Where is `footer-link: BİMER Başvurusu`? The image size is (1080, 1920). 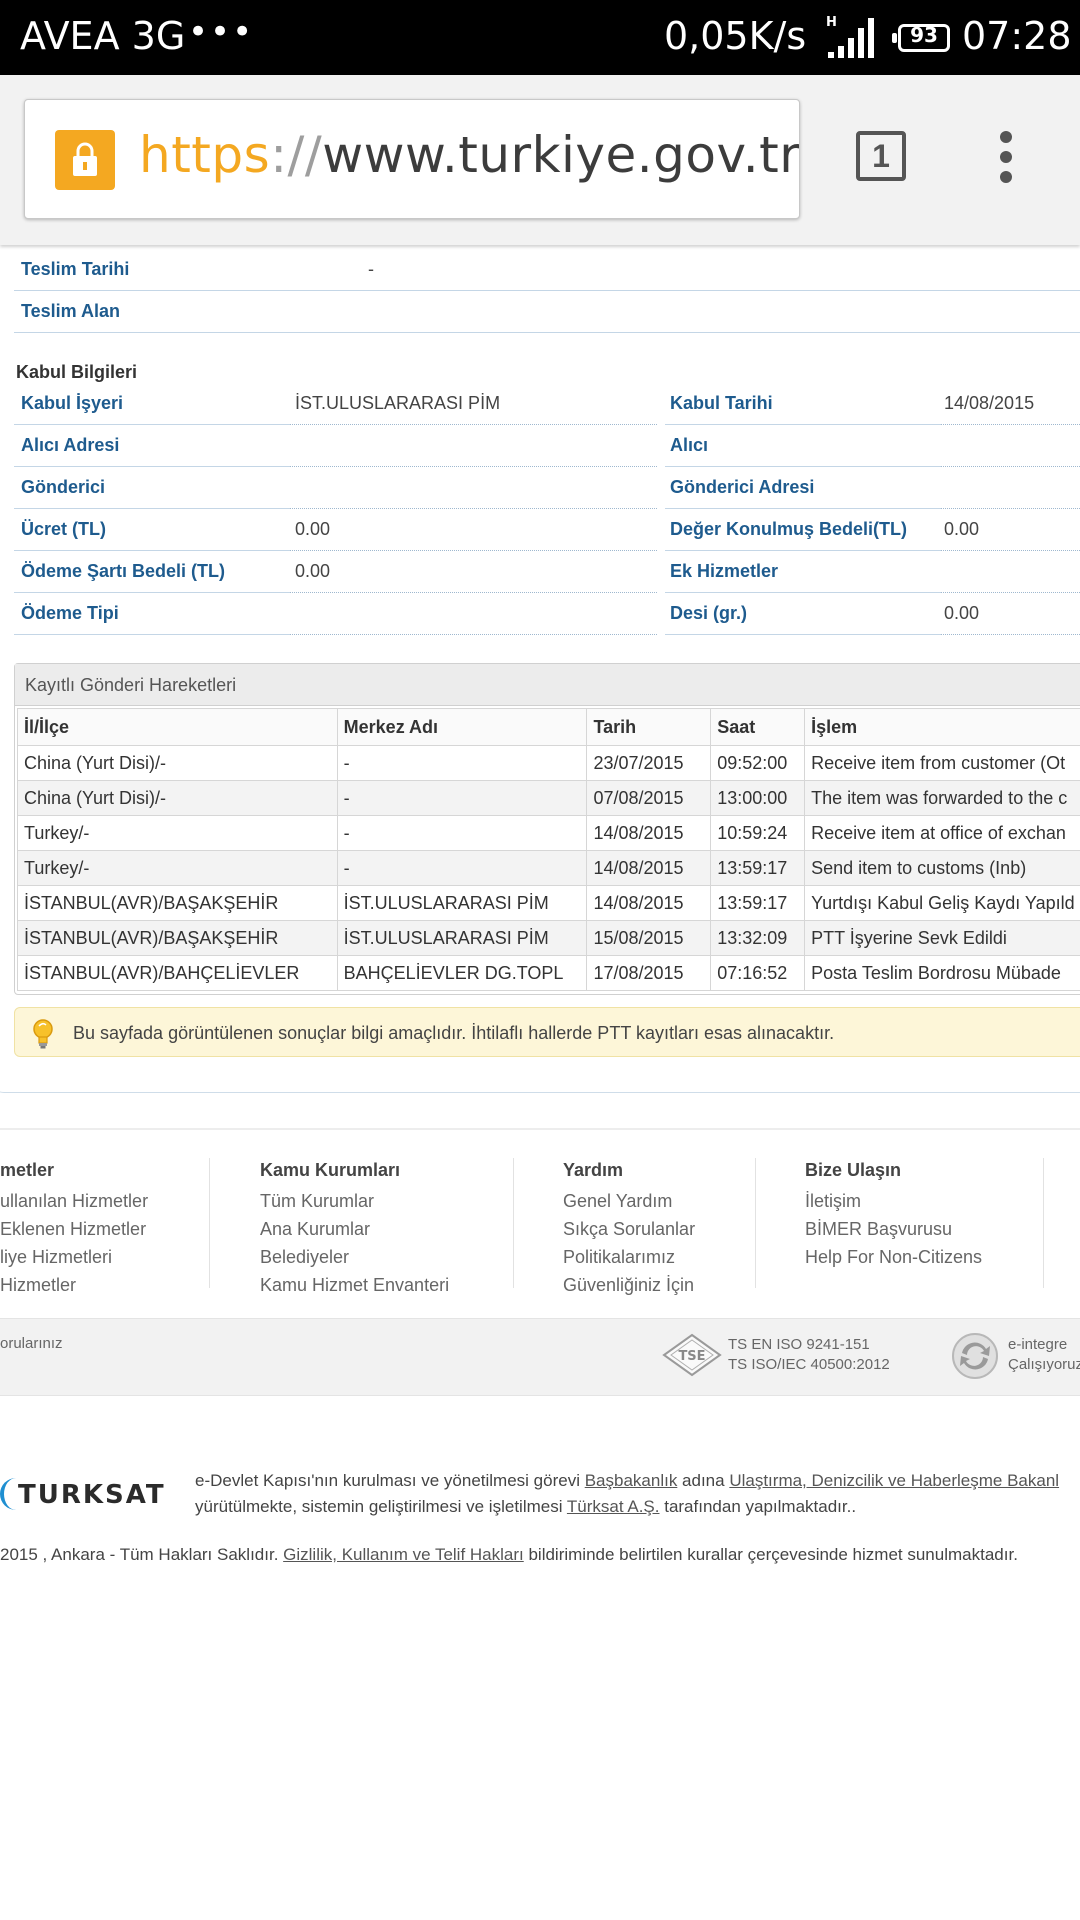 footer-link: BİMER Başvurusu is located at coordinates (893, 1229).